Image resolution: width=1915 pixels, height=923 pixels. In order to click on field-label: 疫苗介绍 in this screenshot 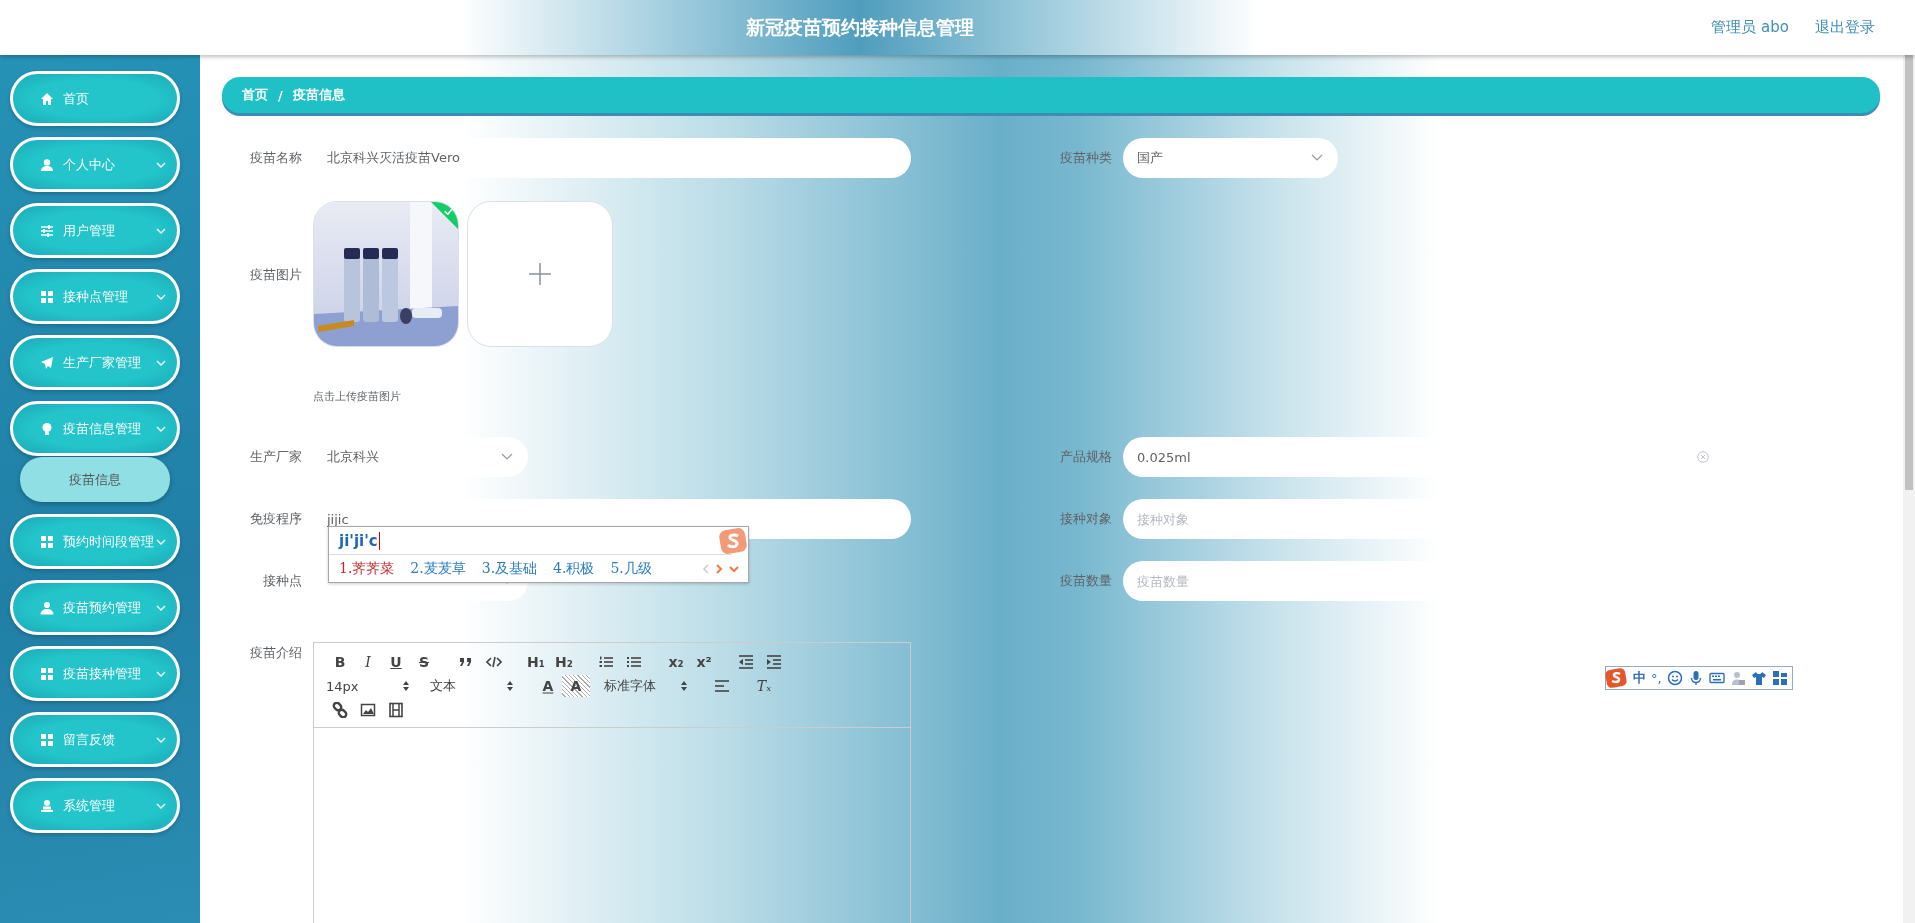, I will do `click(276, 653)`.